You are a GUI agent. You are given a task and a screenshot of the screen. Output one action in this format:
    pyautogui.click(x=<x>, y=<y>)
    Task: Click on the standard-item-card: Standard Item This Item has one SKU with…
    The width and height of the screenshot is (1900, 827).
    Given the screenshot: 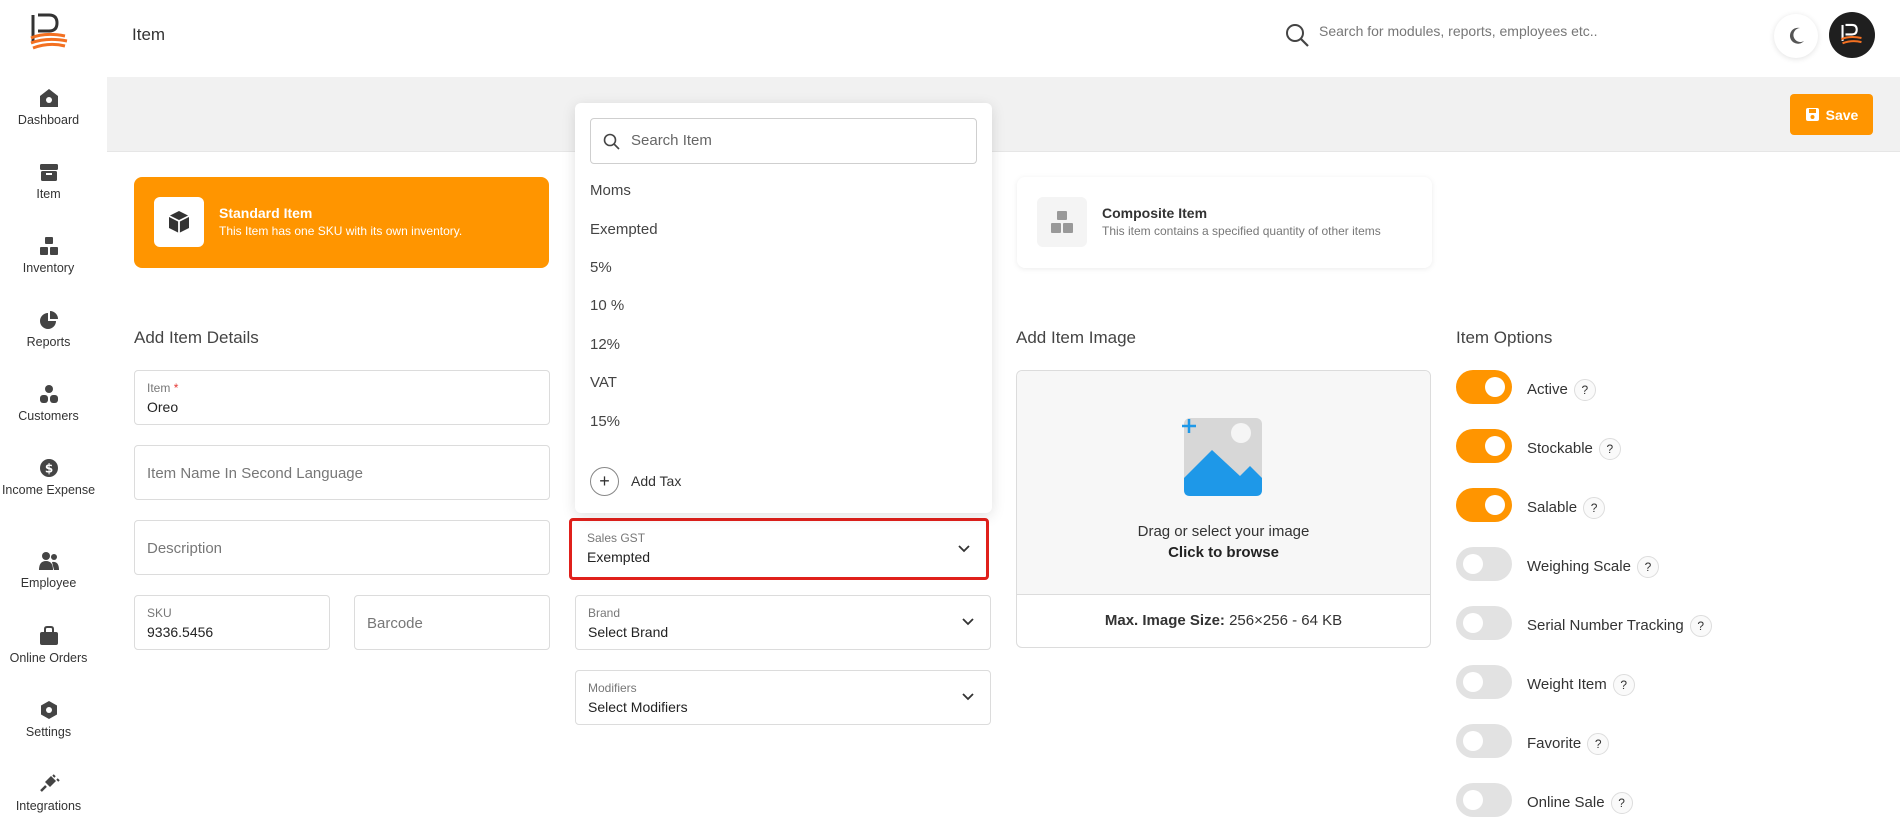 What is the action you would take?
    pyautogui.click(x=341, y=222)
    